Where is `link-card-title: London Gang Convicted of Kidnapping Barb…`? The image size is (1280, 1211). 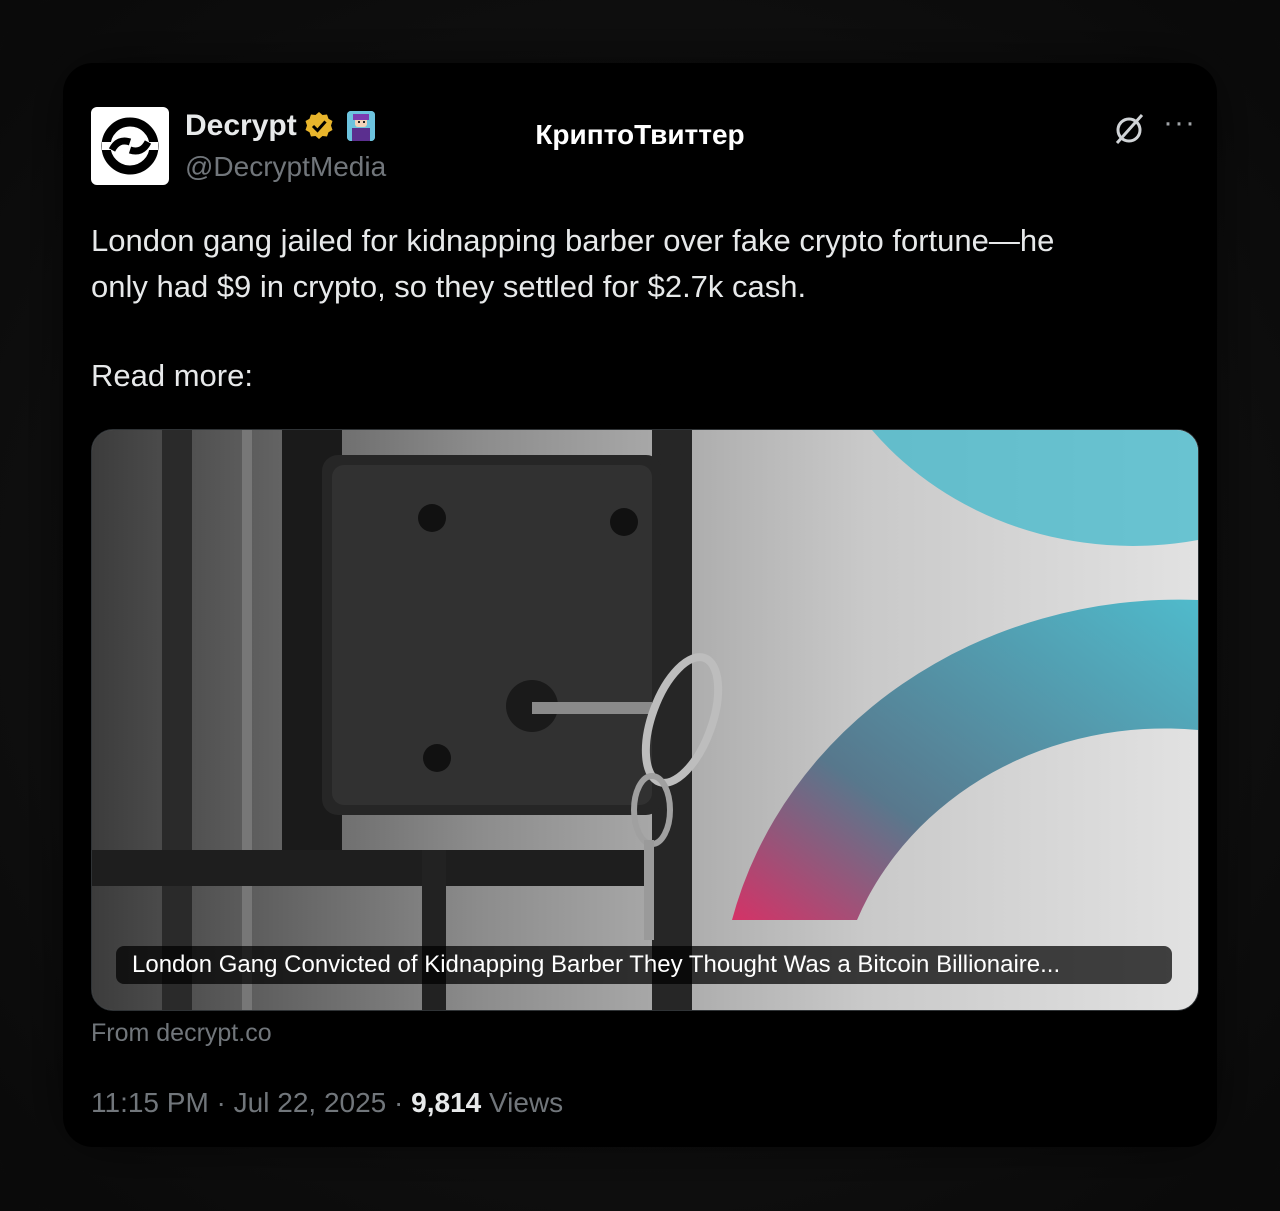
link-card-title: London Gang Convicted of Kidnapping Barb… is located at coordinates (644, 965).